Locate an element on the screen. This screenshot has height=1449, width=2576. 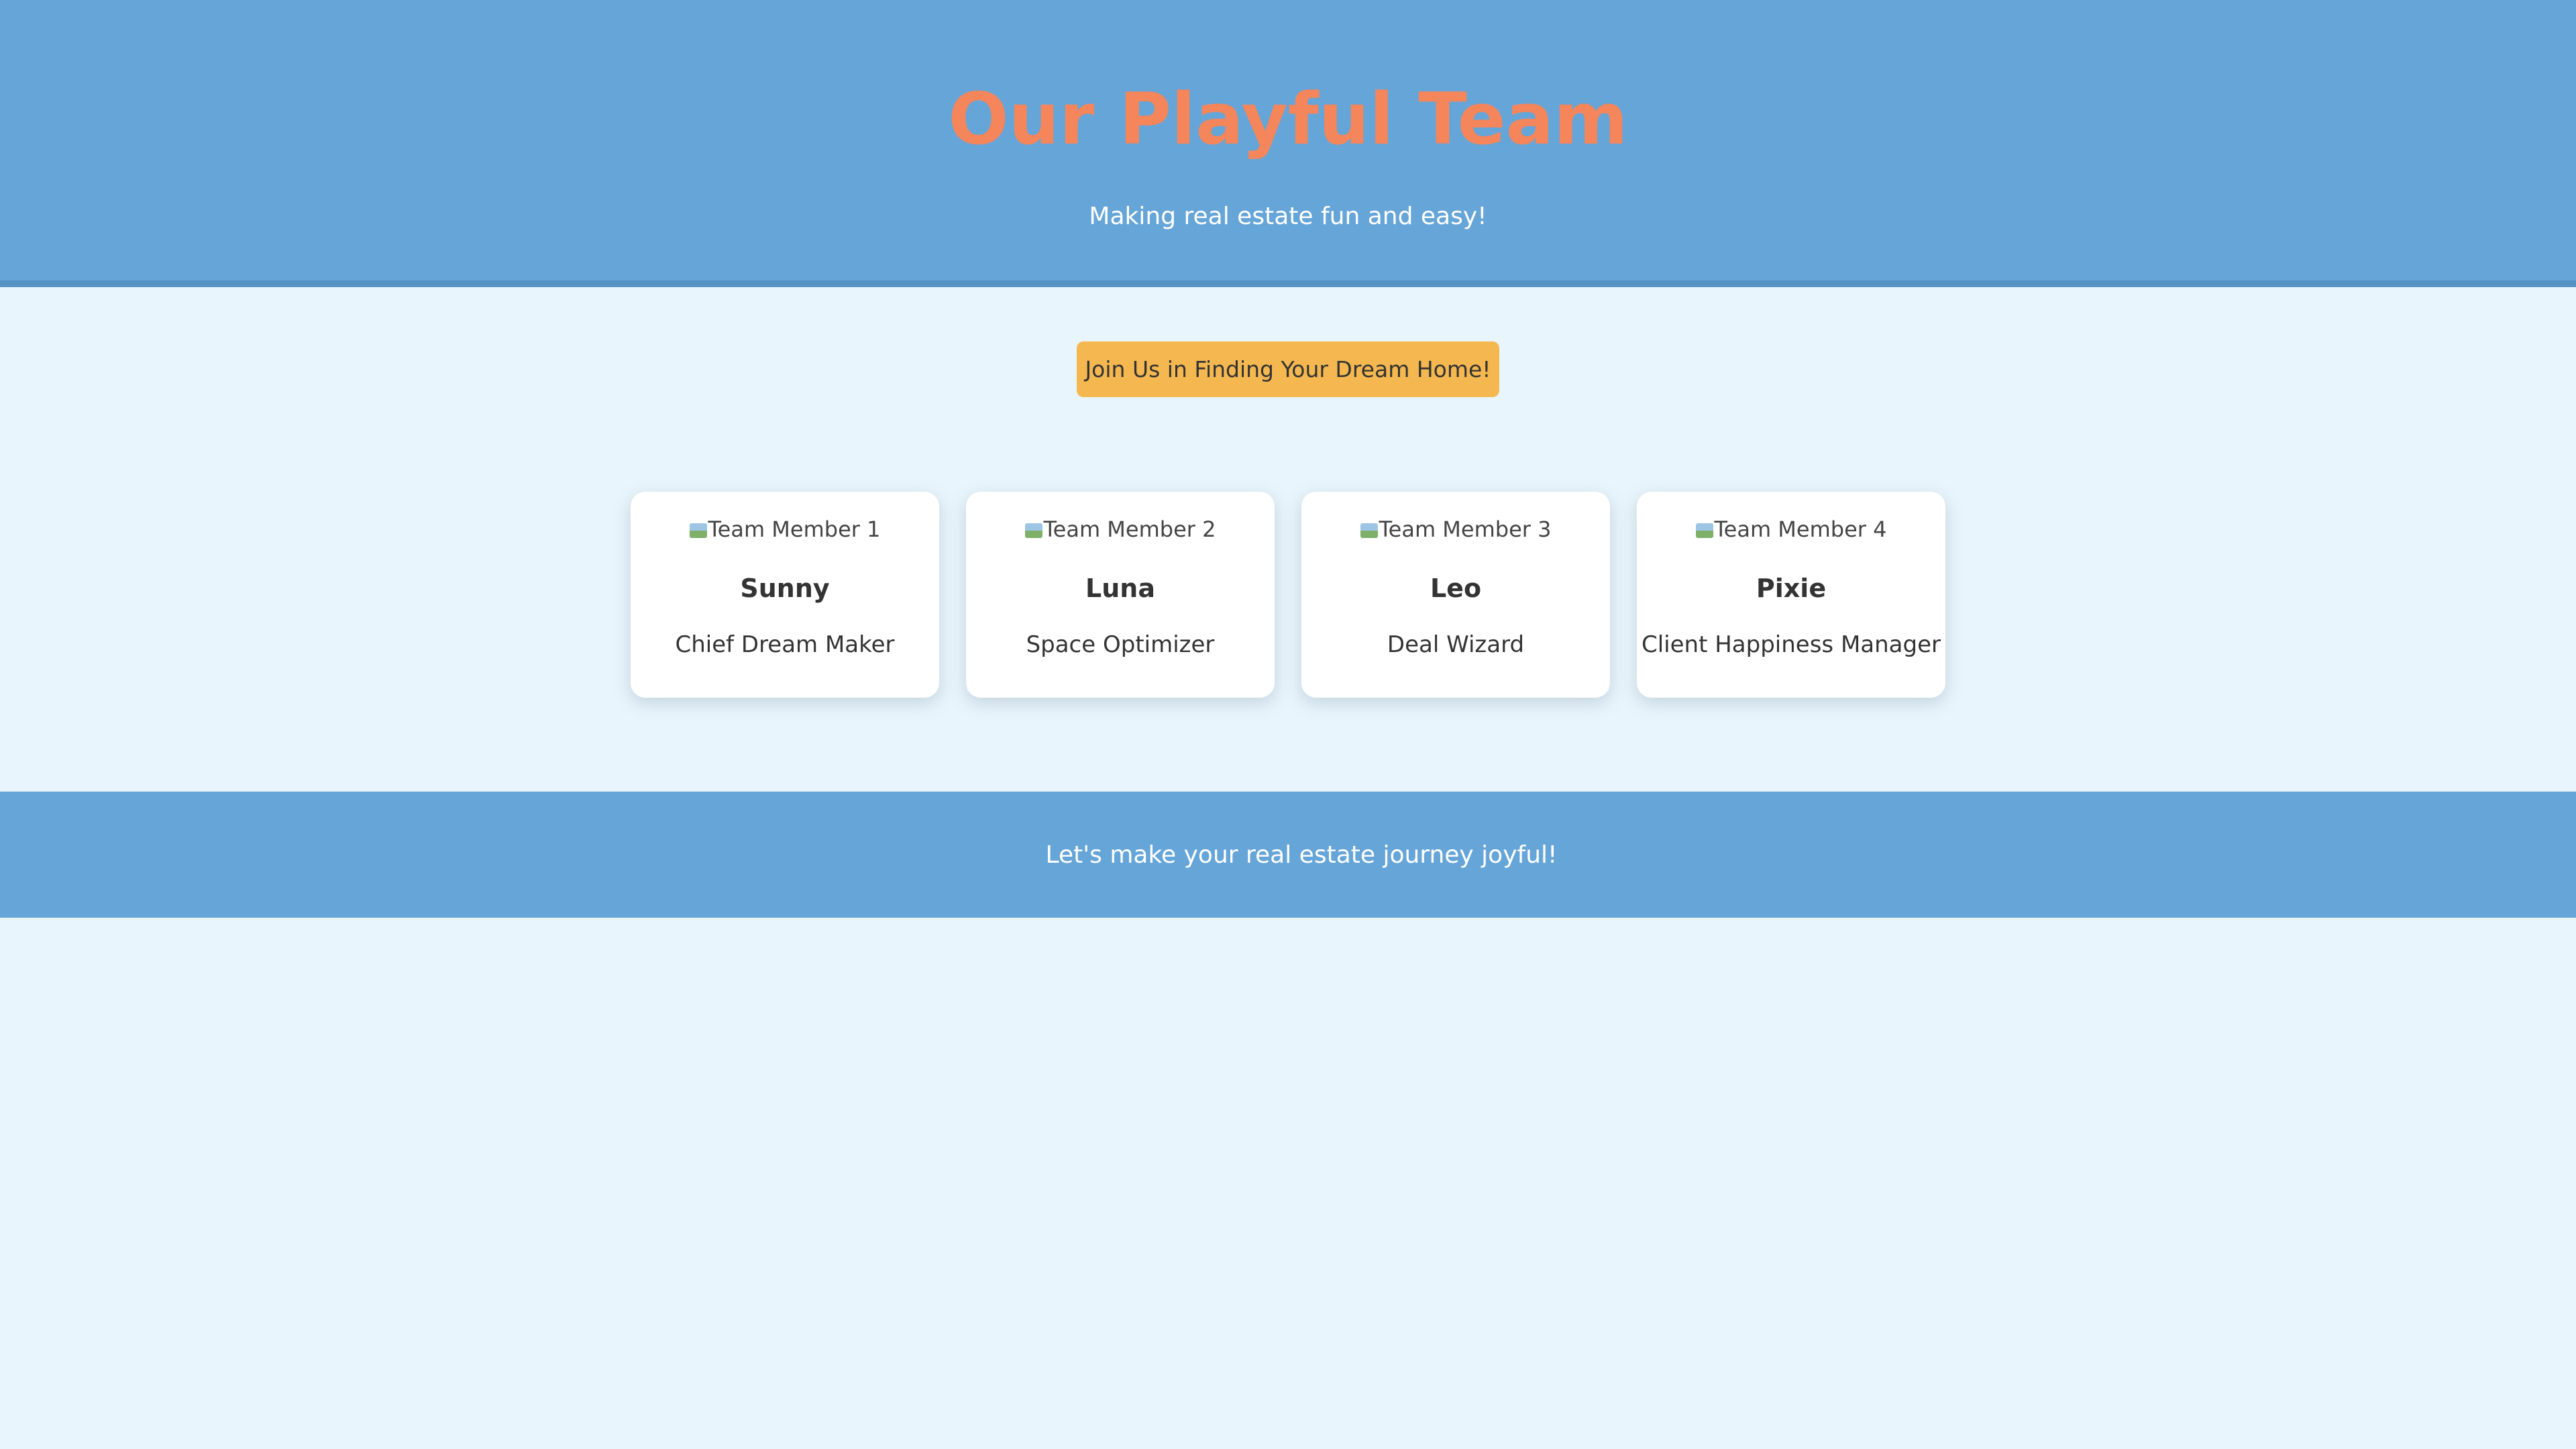
team-card-luna: Team Member 2 Luna Space Optimizer is located at coordinates (1120, 595).